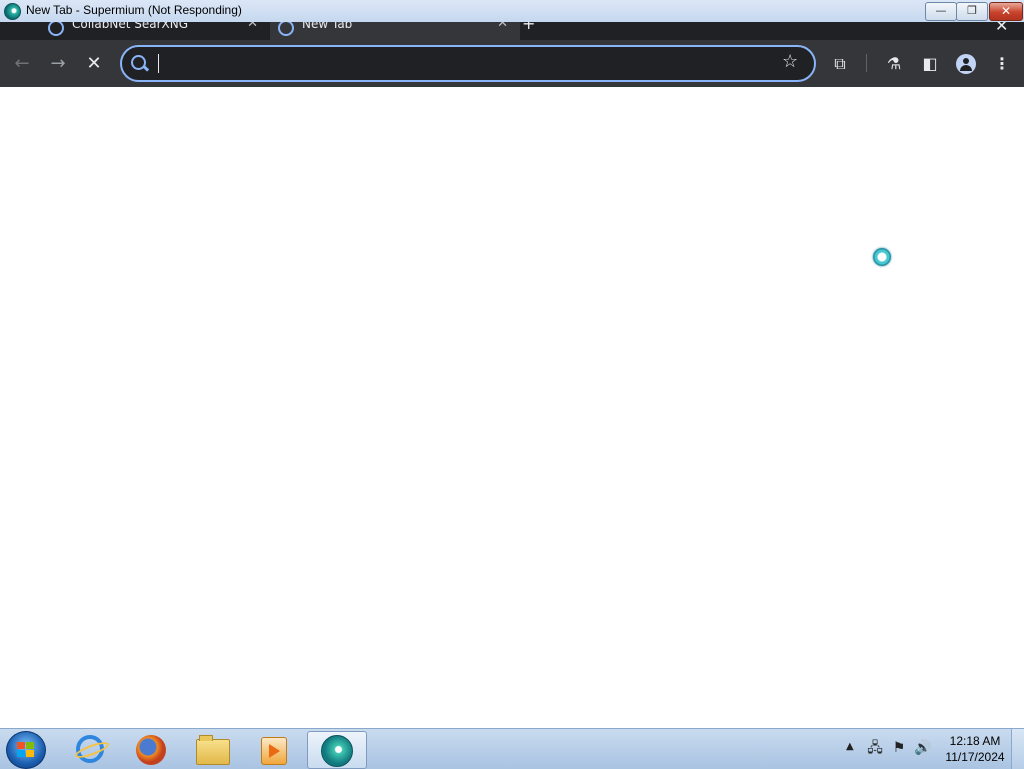 The height and width of the screenshot is (769, 1024). Describe the element at coordinates (790, 61) in the screenshot. I see `bookmark-star-icon: ☆` at that location.